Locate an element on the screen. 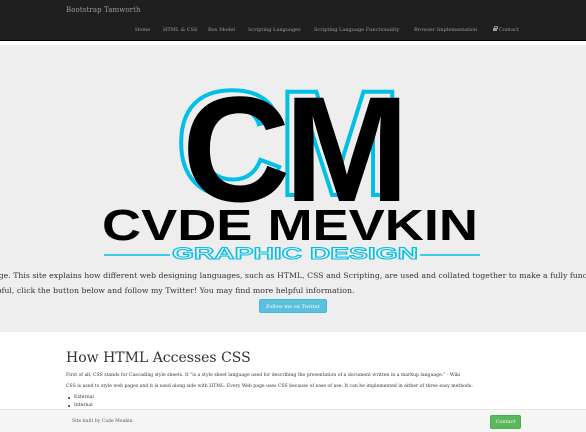  nav-item-scripting-functionality: Scripting Language Functionality is located at coordinates (356, 30).